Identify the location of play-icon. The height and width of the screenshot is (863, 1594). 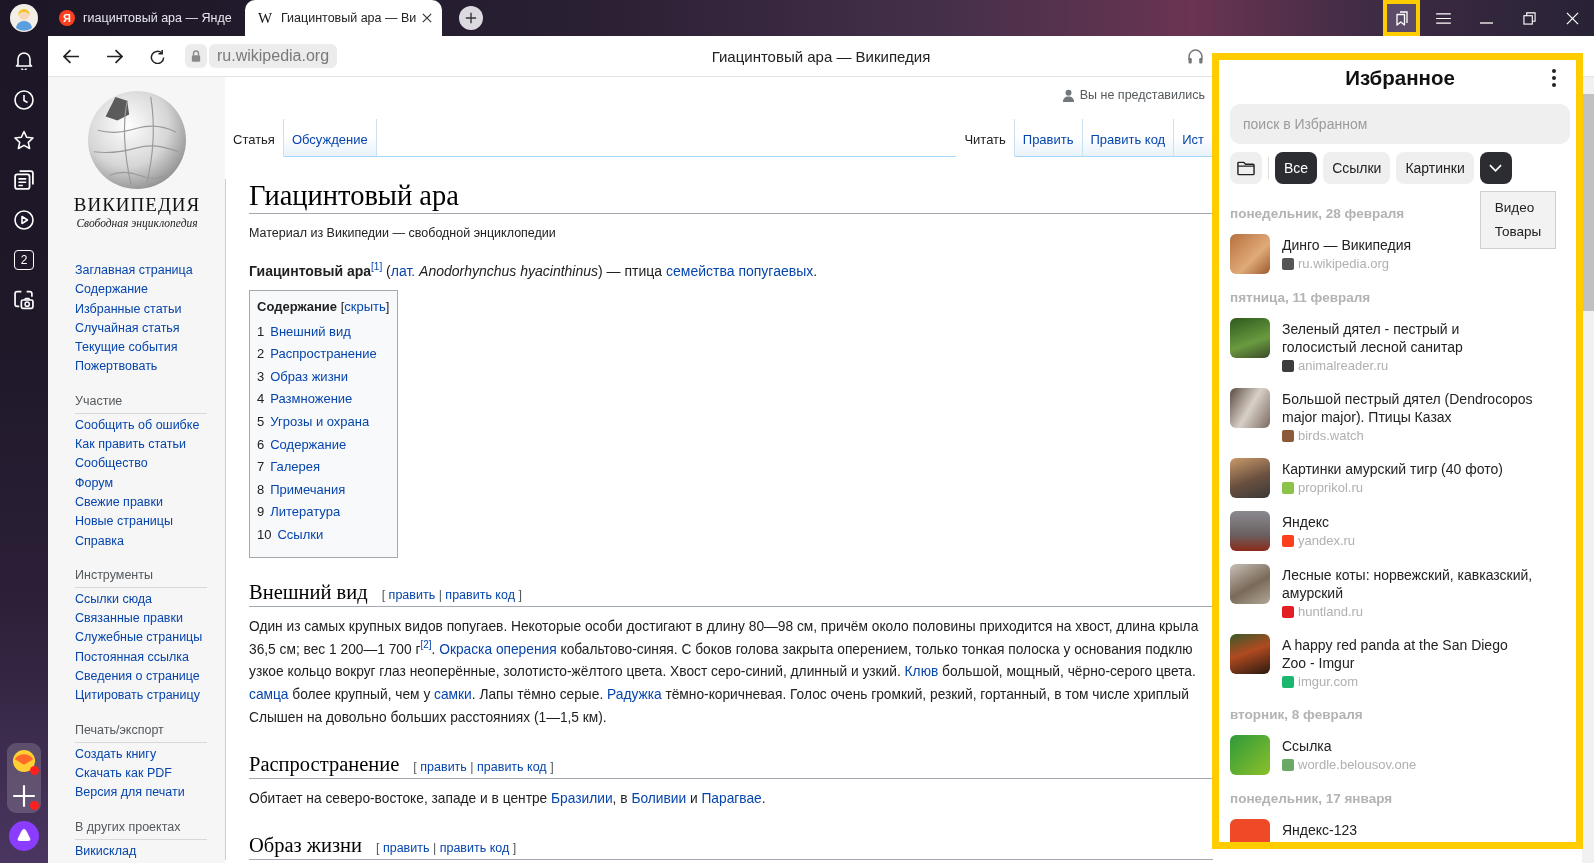
(24, 220).